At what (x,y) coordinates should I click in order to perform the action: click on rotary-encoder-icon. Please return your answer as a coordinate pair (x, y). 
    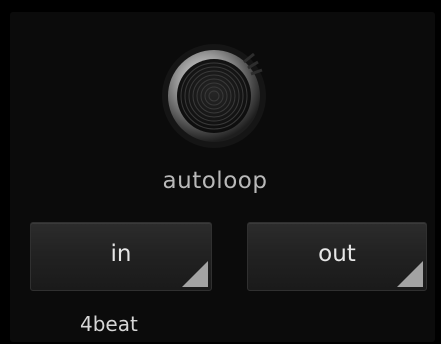
    Looking at the image, I should click on (214, 96).